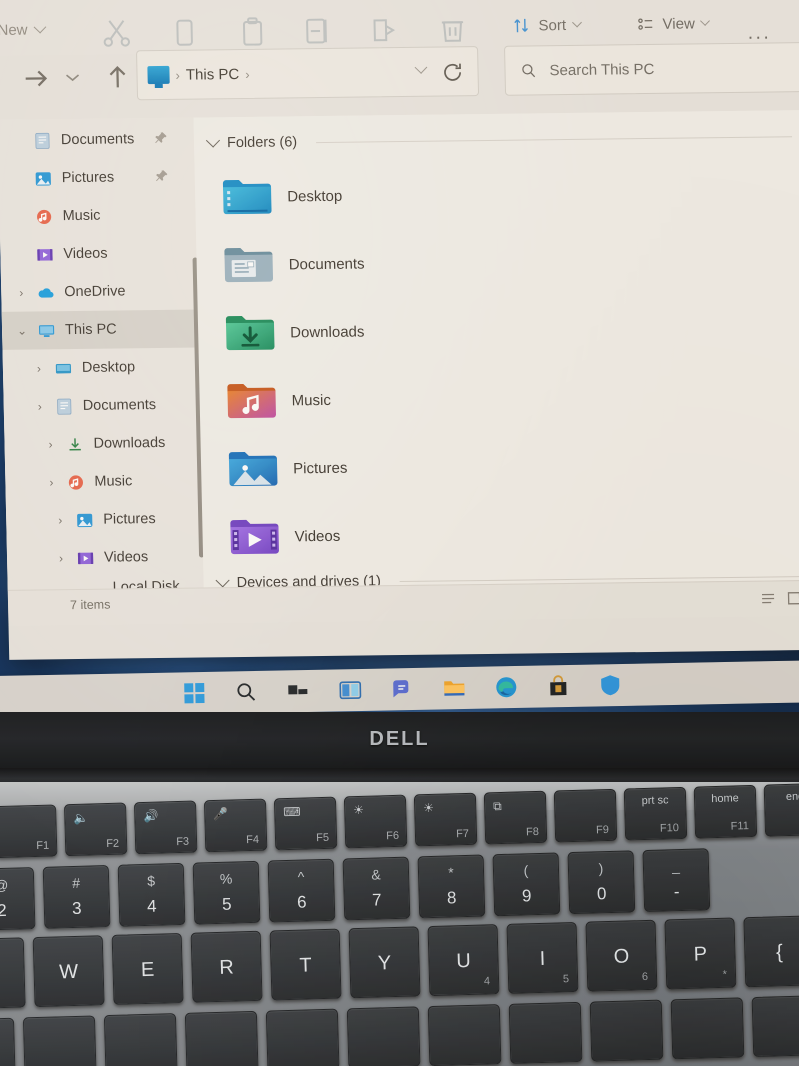 This screenshot has height=1066, width=799. Describe the element at coordinates (502, 139) in the screenshot. I see `folders-group-header: Folders (6)` at that location.